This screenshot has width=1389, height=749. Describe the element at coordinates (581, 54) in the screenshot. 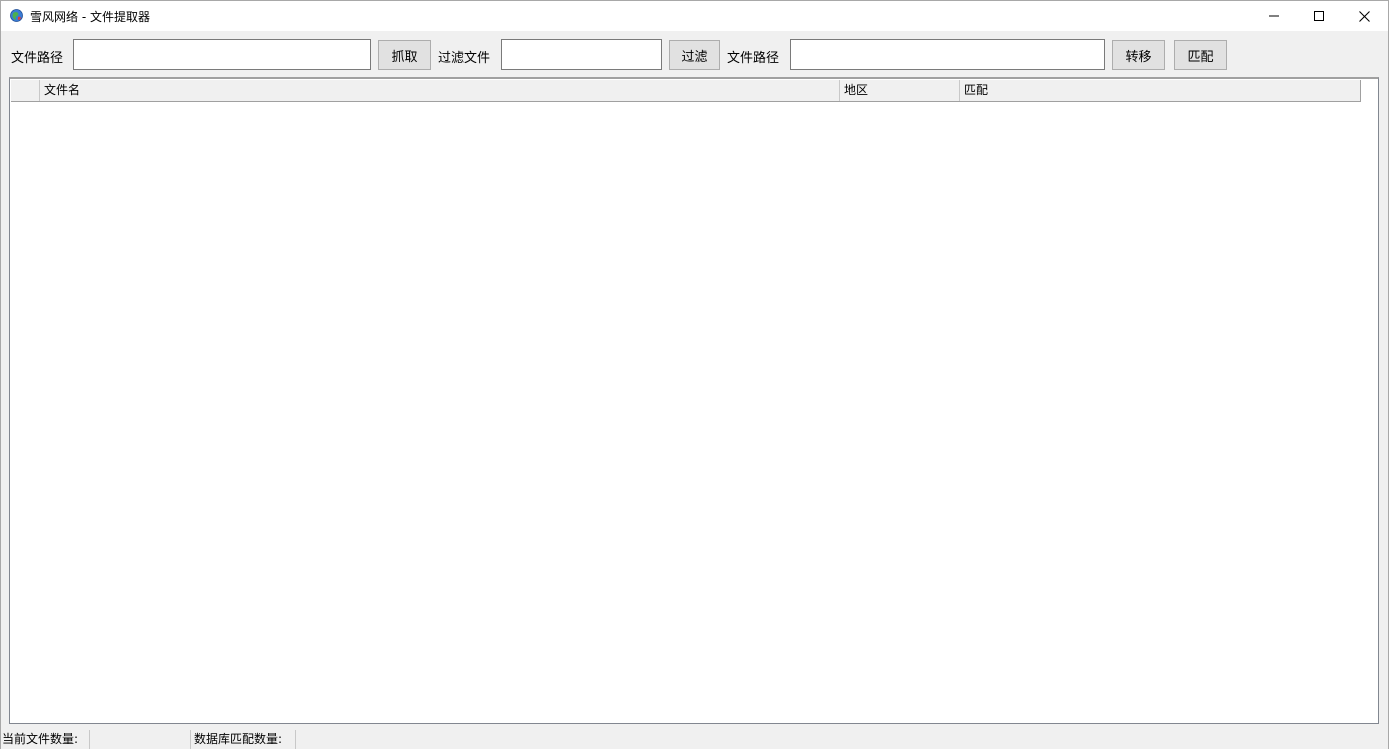

I see `filter-input` at that location.